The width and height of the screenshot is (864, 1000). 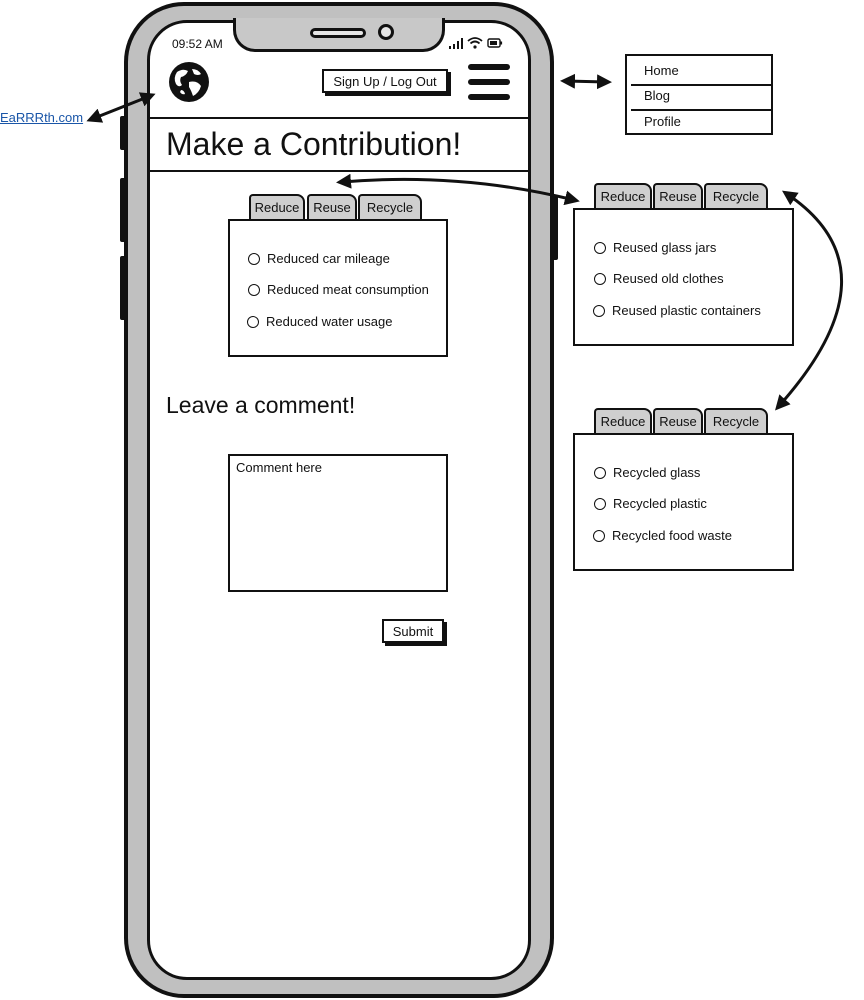 I want to click on arrow-hamburger-to-menu, so click(x=586, y=81).